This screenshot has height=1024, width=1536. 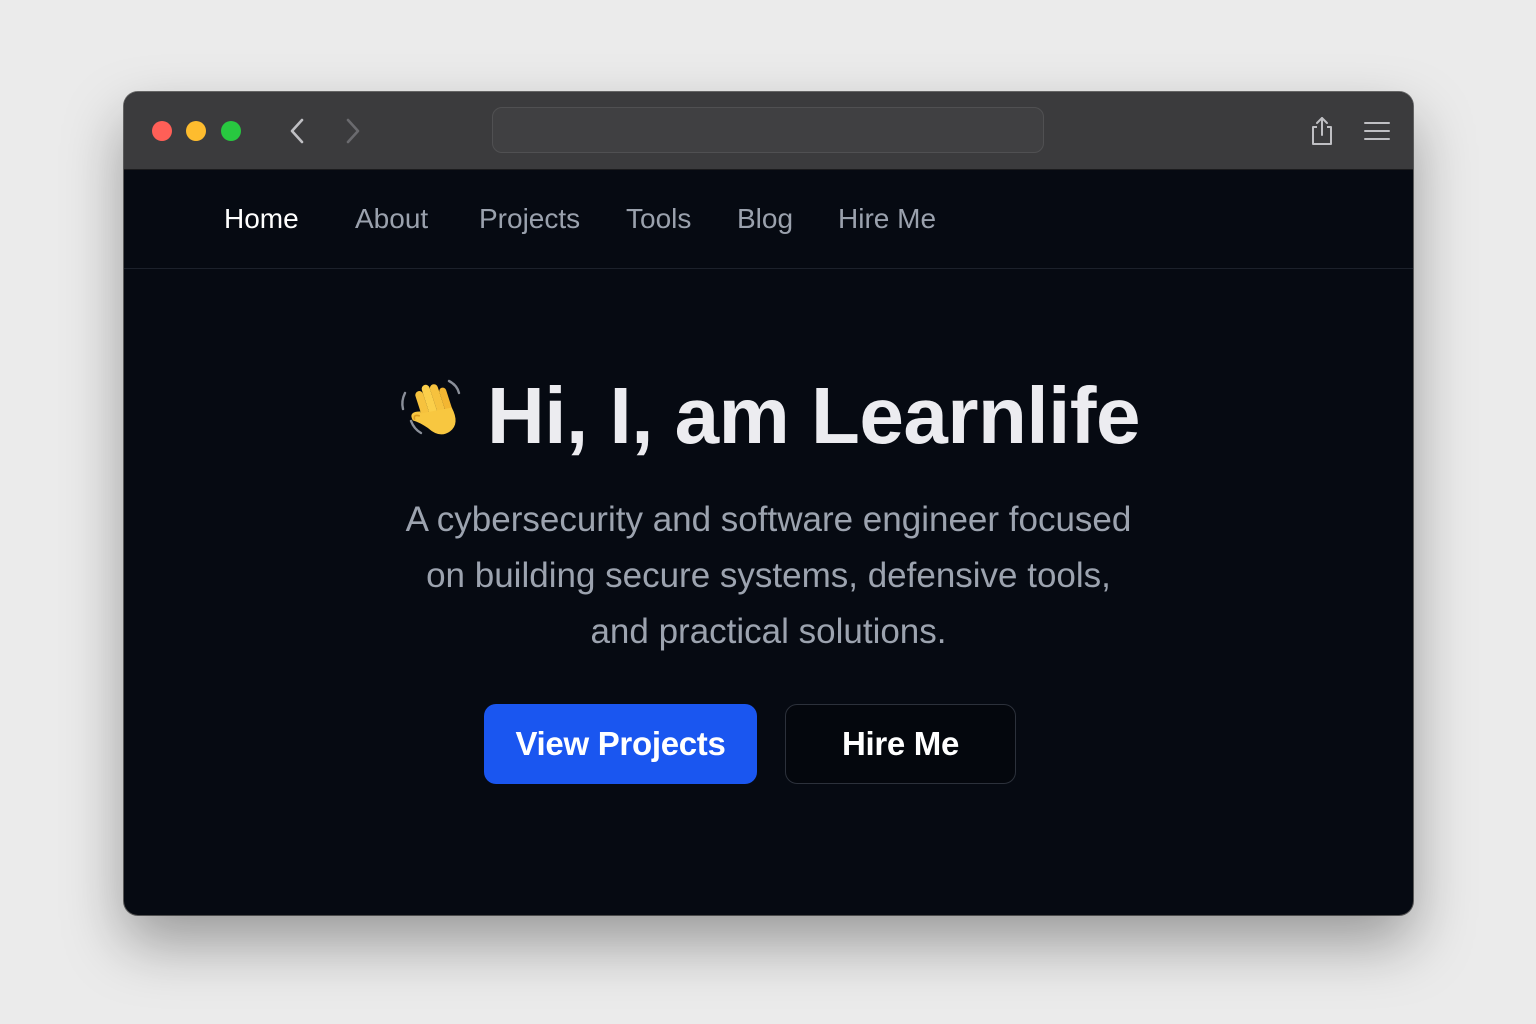 I want to click on share-button, so click(x=1322, y=131).